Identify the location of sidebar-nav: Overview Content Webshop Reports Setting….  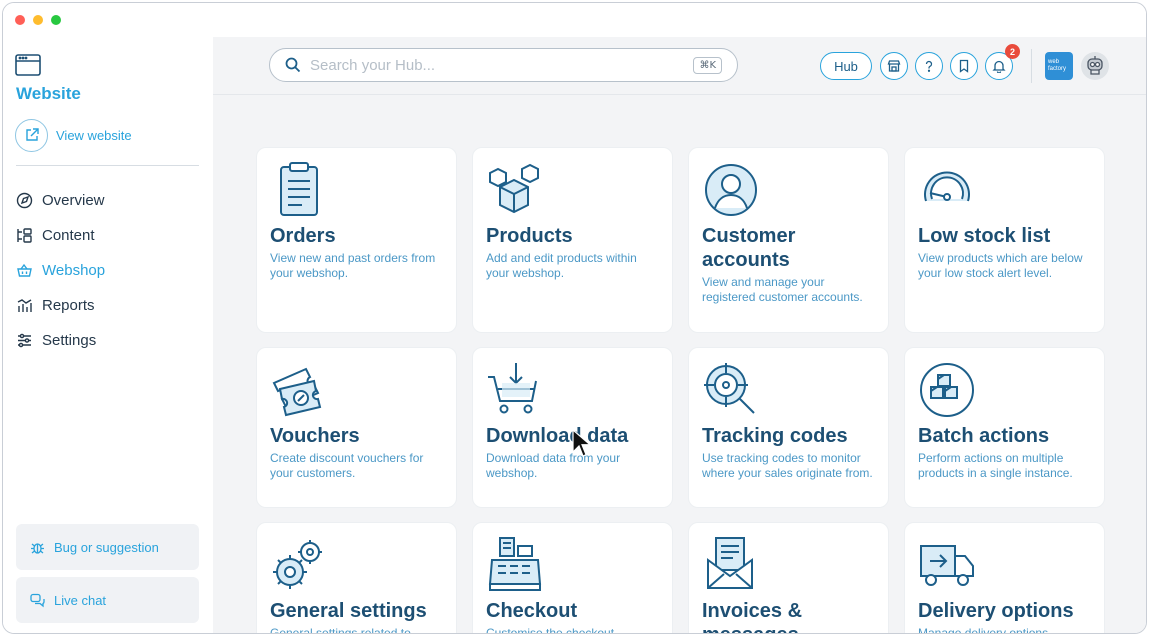
(111, 270).